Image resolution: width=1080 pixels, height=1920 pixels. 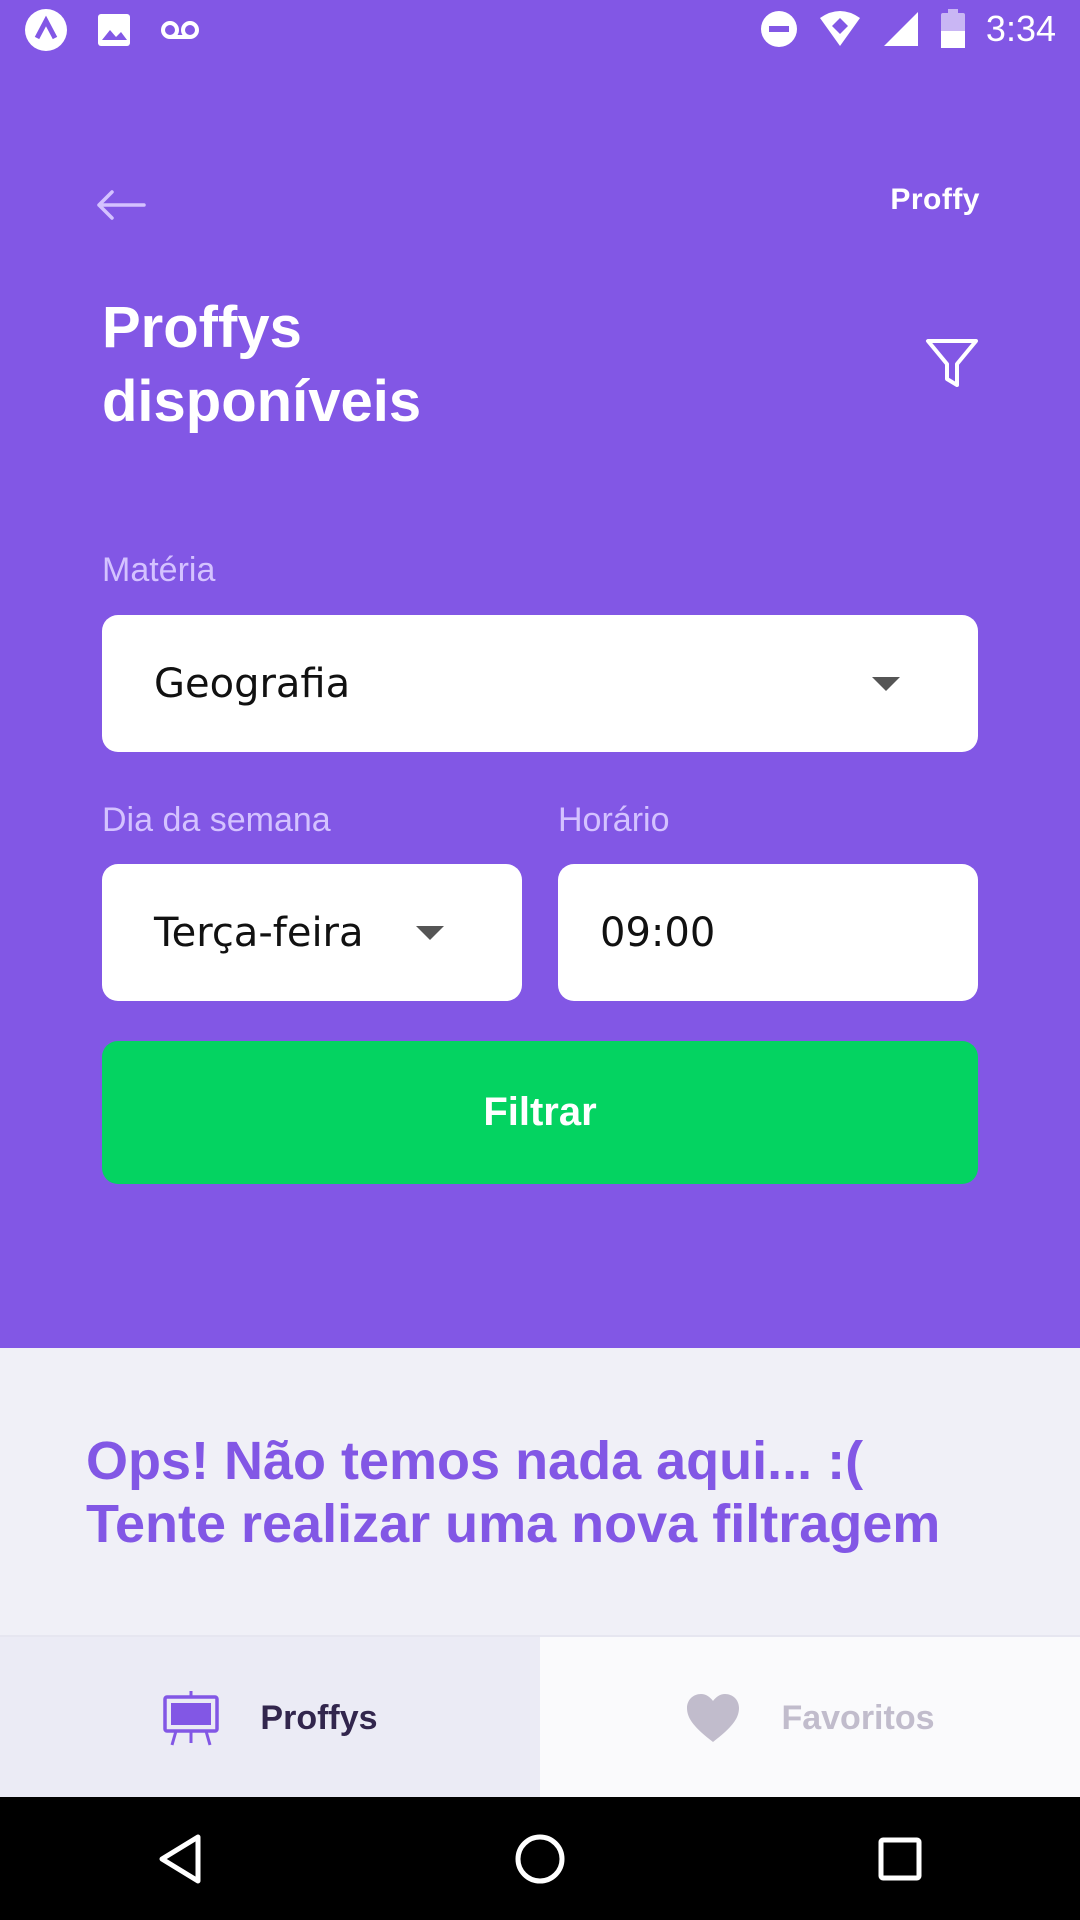 I want to click on page-title-line1: Proffys, so click(x=202, y=327).